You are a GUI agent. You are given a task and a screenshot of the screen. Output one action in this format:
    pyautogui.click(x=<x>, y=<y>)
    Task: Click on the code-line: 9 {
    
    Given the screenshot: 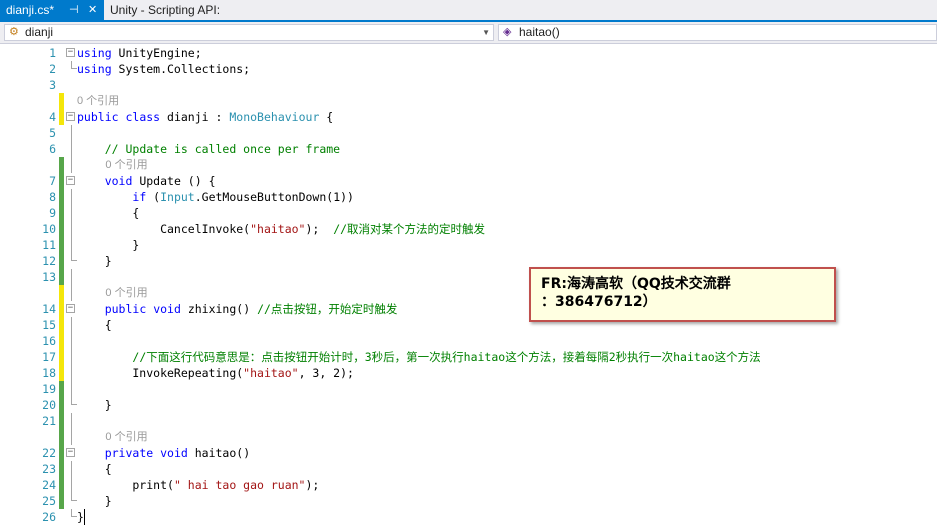 What is the action you would take?
    pyautogui.click(x=468, y=213)
    